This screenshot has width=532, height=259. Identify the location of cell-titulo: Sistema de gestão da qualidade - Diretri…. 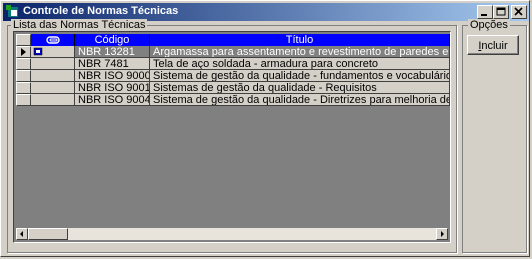
(300, 100).